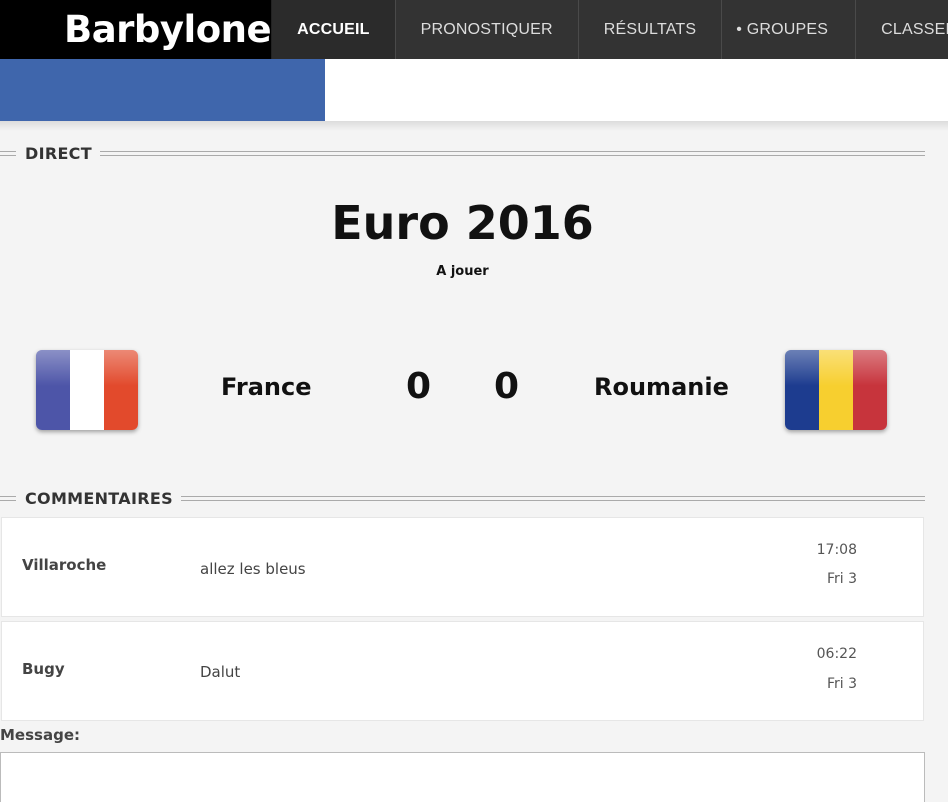  What do you see at coordinates (486, 29) in the screenshot?
I see `nav-item-pronostiquer: PRONOSTIQUER` at bounding box center [486, 29].